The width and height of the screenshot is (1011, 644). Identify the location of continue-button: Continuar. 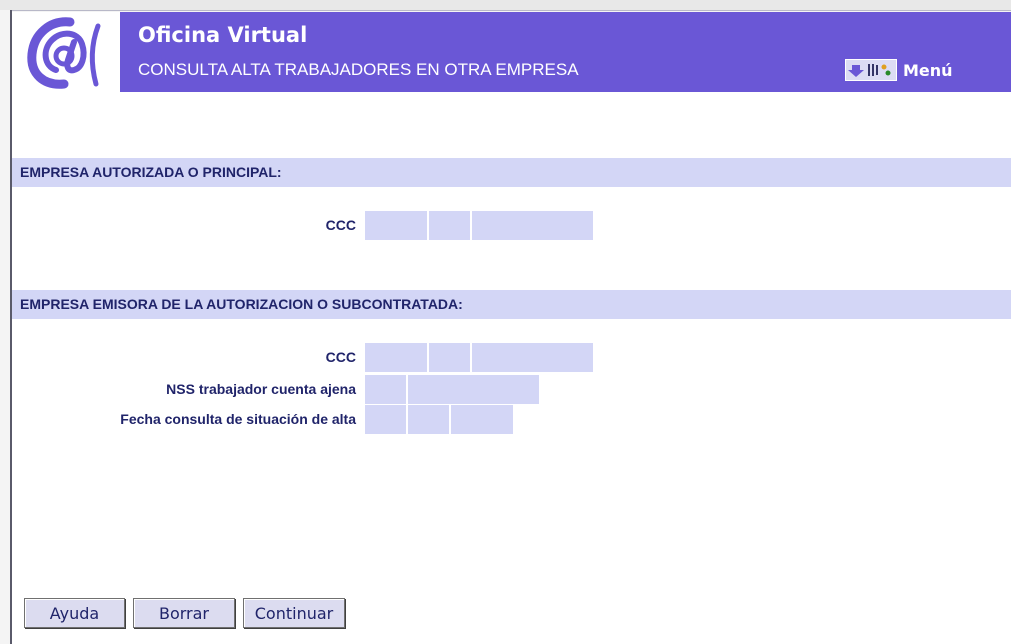
(294, 613).